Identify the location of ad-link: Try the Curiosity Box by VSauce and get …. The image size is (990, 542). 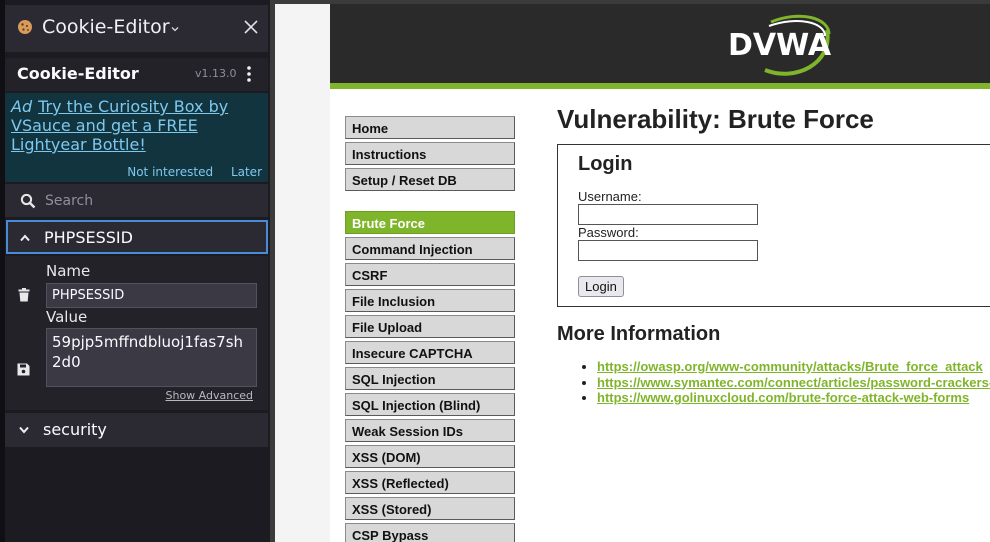
(119, 125).